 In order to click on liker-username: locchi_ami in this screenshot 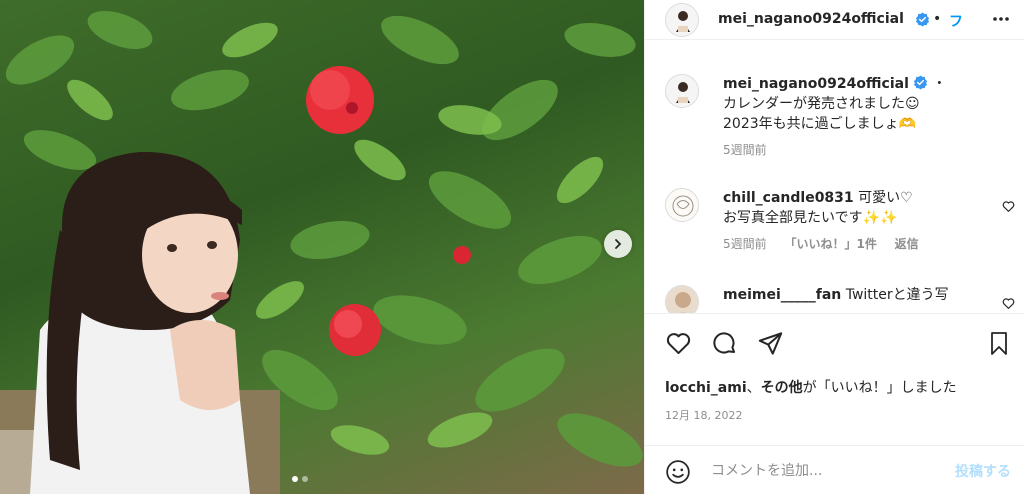, I will do `click(706, 388)`.